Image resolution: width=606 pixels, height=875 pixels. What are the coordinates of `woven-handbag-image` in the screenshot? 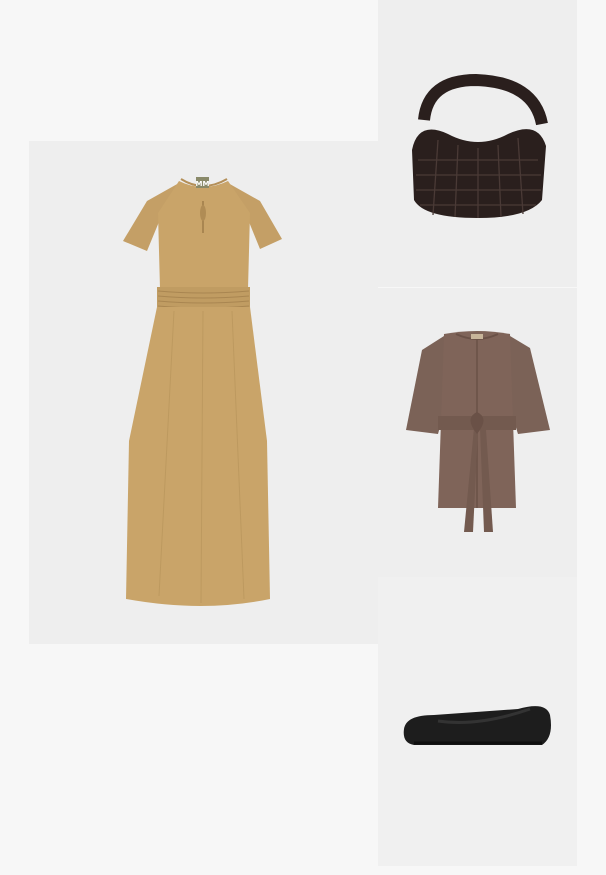 It's located at (480, 145).